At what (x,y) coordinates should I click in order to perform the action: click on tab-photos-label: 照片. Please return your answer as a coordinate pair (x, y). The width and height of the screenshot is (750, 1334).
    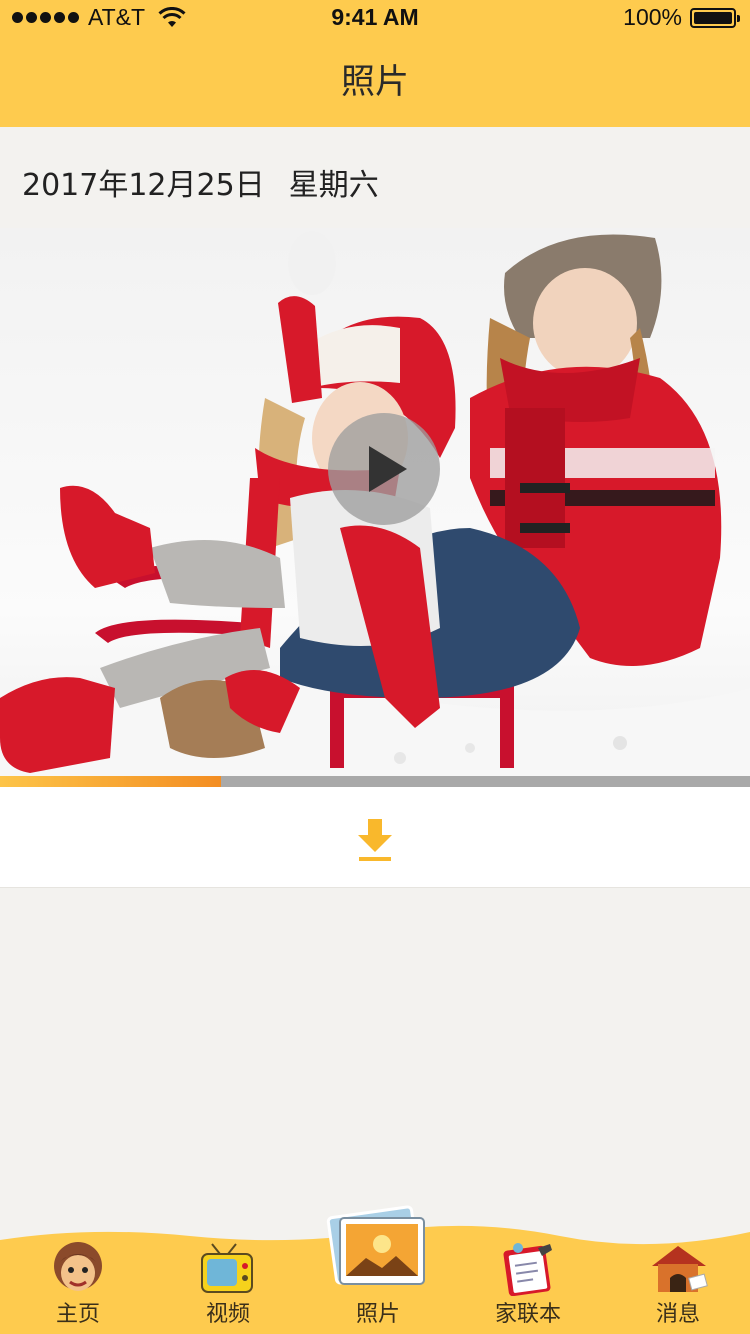
    Looking at the image, I should click on (377, 1314).